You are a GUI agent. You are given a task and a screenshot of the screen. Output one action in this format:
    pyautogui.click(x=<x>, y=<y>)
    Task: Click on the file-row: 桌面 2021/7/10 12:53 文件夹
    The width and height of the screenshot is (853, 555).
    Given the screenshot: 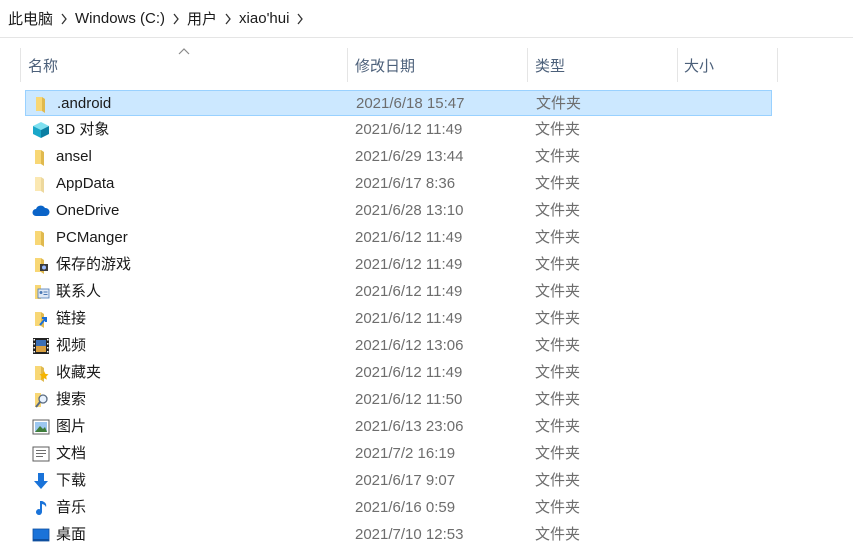 What is the action you would take?
    pyautogui.click(x=398, y=535)
    